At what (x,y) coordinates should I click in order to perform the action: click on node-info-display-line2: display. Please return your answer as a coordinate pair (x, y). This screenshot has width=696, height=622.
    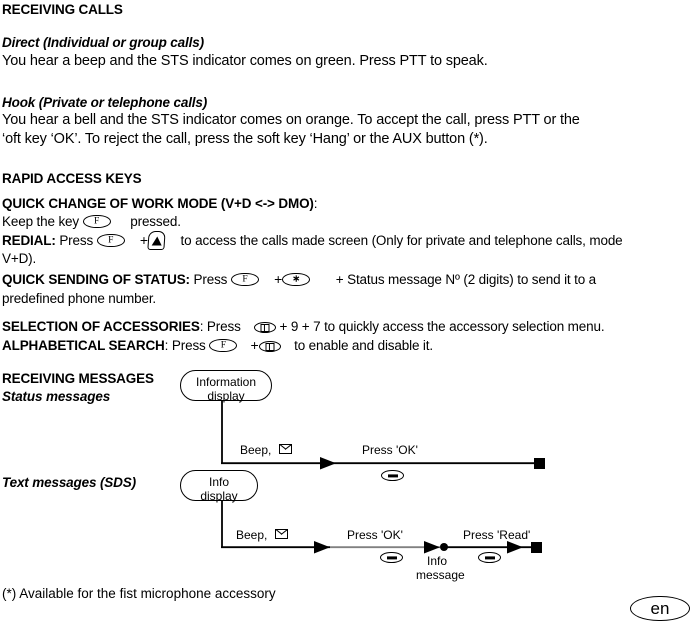
    Looking at the image, I should click on (219, 496).